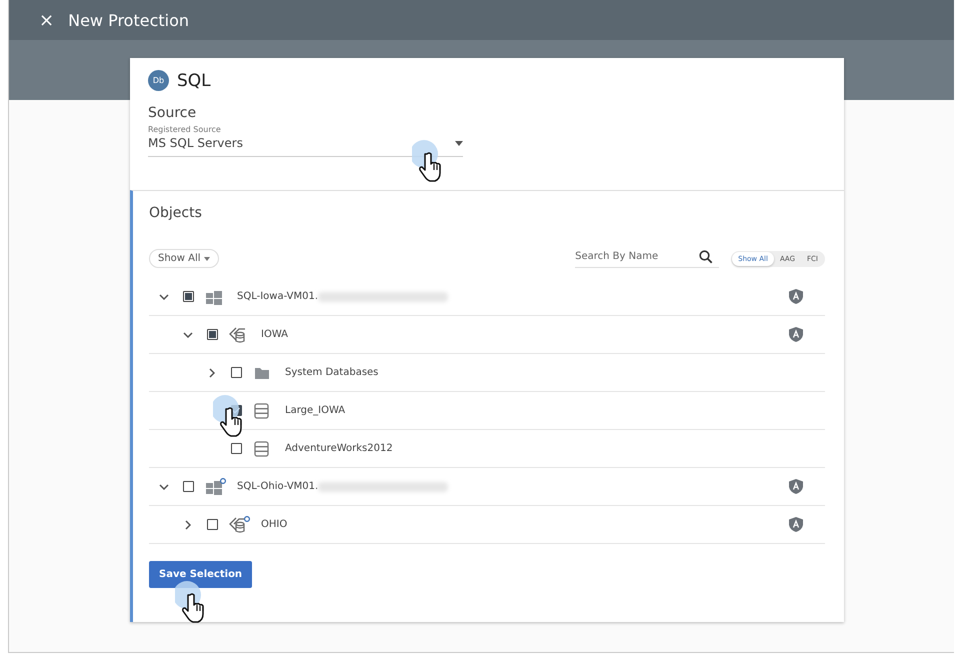 The width and height of the screenshot is (955, 654). I want to click on filter-dropdown: Show All, so click(184, 258).